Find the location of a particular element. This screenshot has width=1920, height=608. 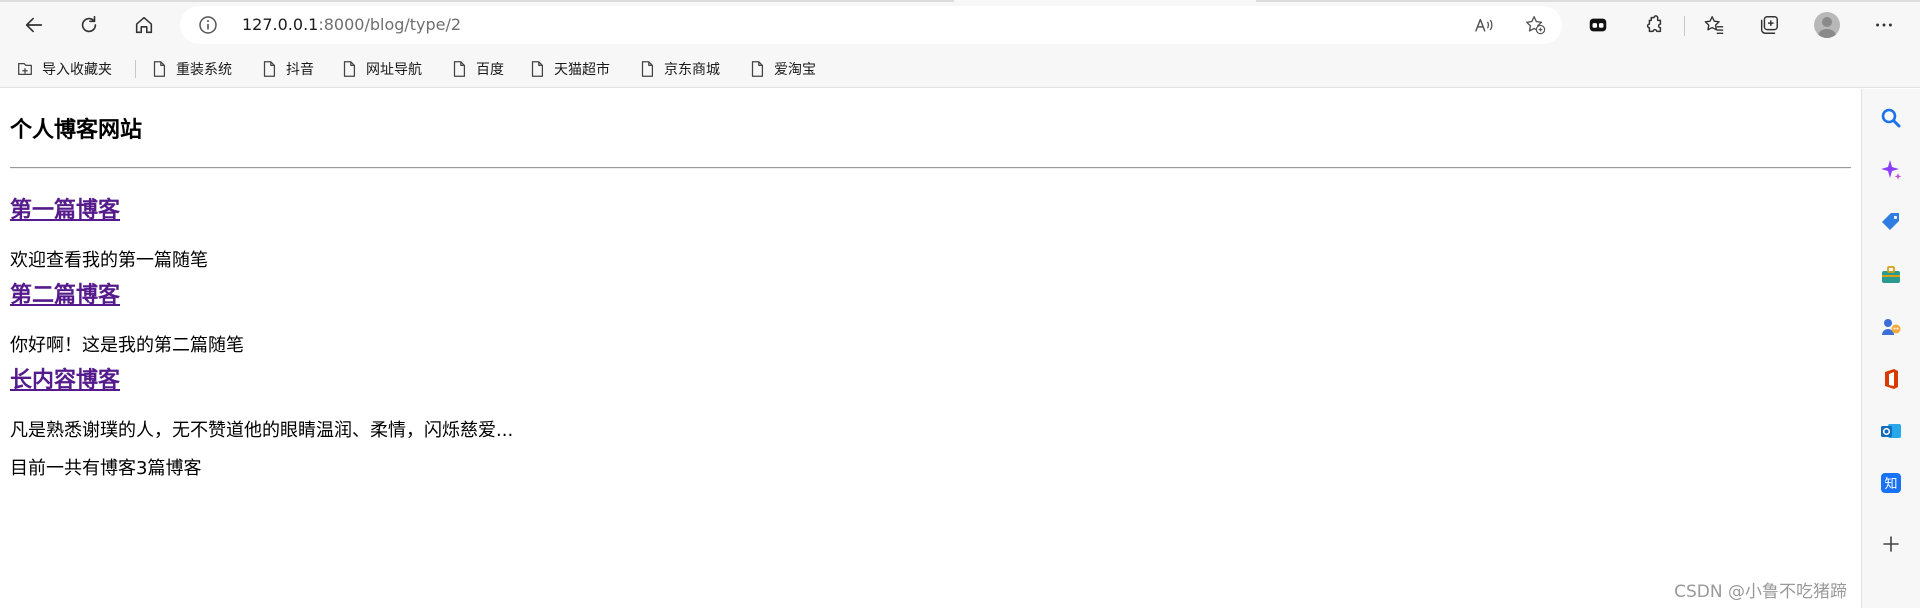

sidebar-games-button is located at coordinates (1891, 327).